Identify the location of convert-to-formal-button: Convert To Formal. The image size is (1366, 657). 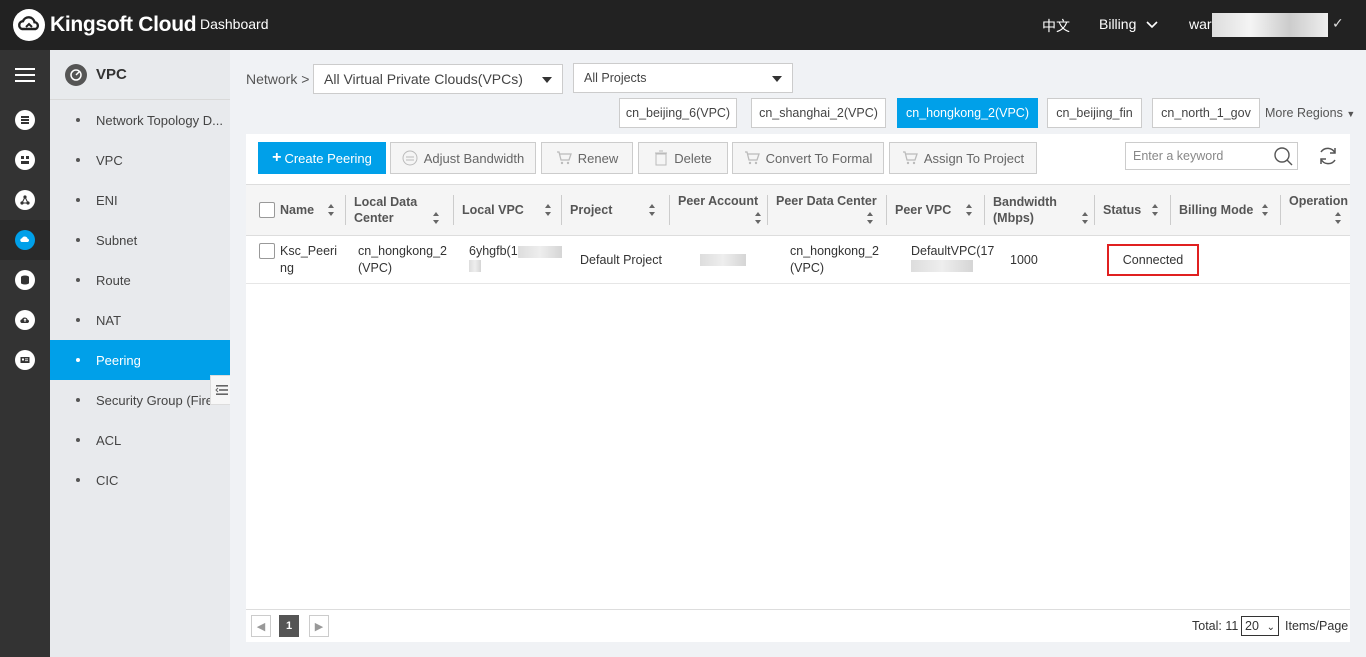
(808, 158).